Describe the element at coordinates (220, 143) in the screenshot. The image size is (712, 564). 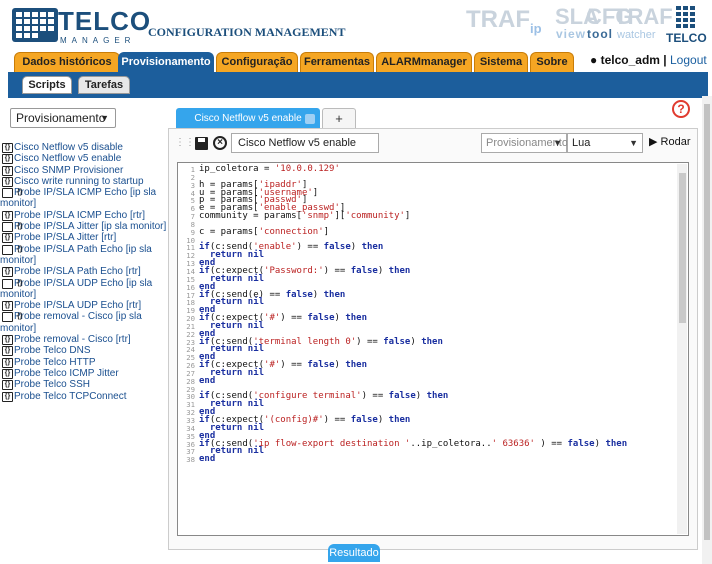
I see `delete-icon: ×` at that location.